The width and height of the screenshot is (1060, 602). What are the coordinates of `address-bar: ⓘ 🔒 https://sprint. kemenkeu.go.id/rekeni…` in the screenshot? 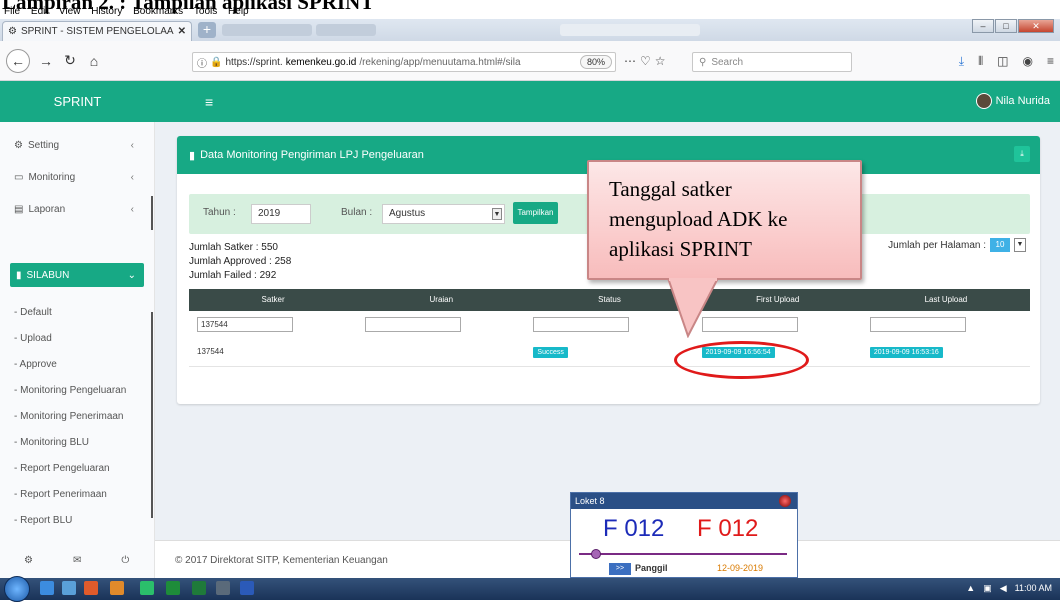 It's located at (404, 62).